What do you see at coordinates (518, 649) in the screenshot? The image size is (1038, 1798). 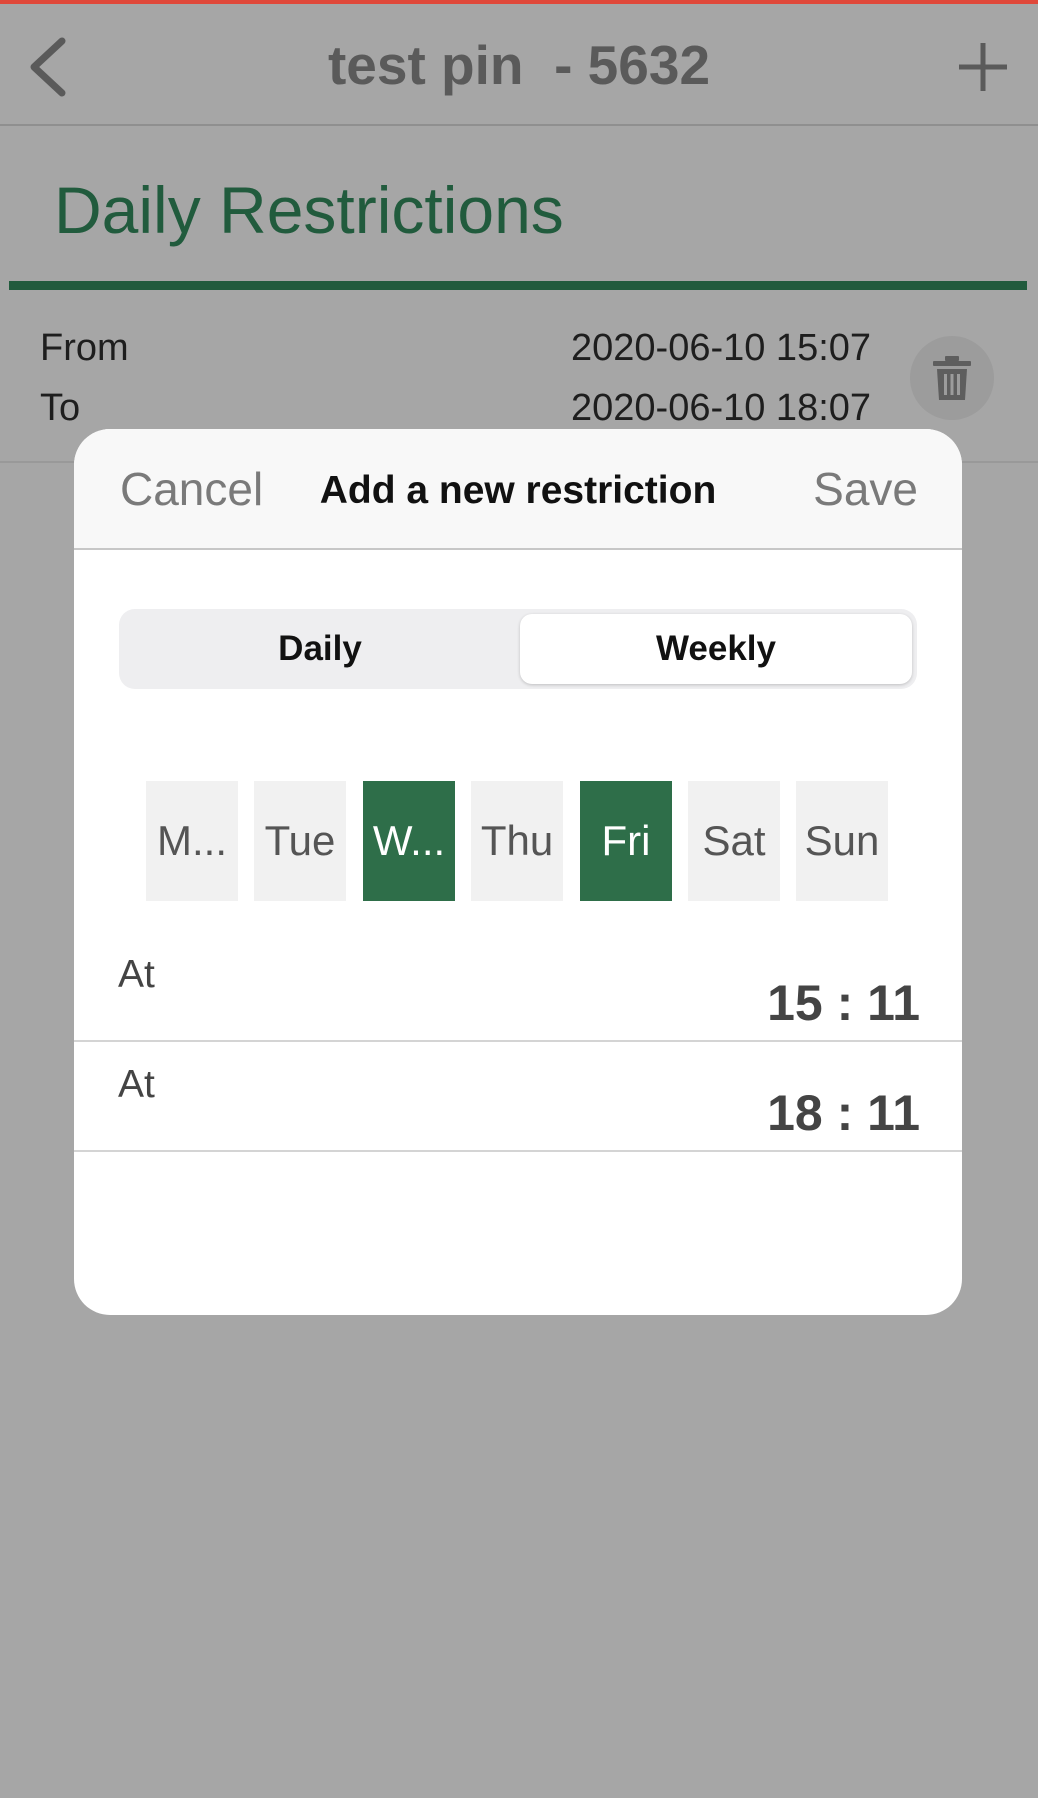 I see `frequency-segmented-control: Daily Weekly` at bounding box center [518, 649].